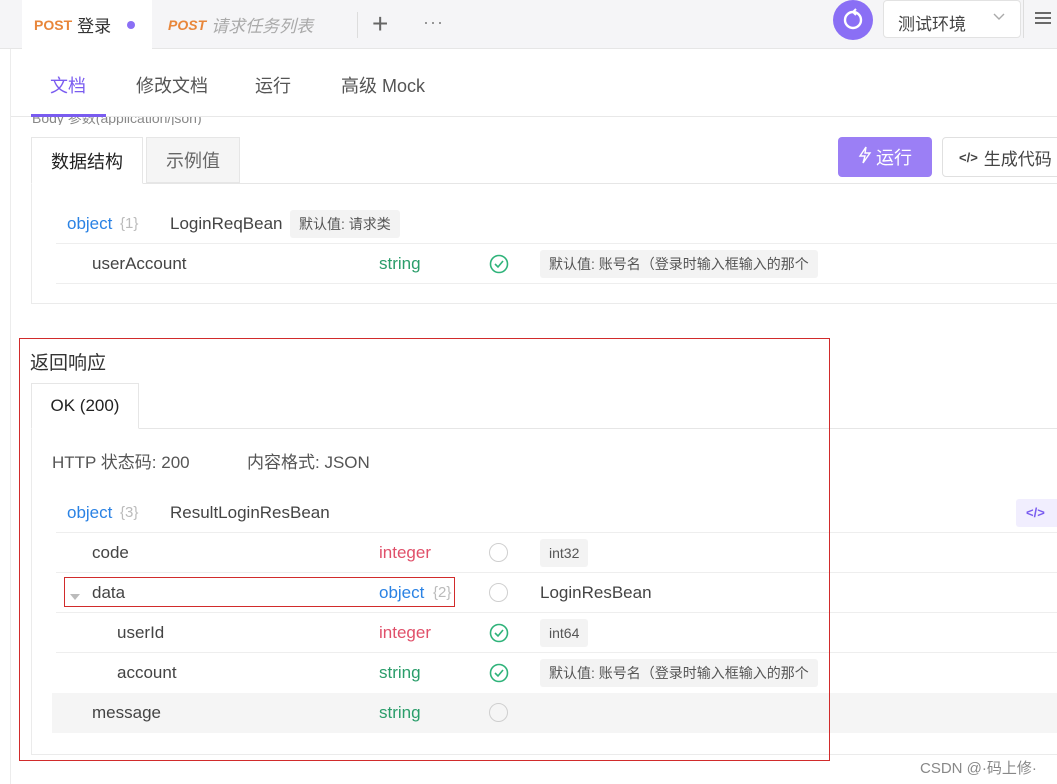 This screenshot has height=784, width=1057. Describe the element at coordinates (87, 160) in the screenshot. I see `tab-data-structure: 数据结构` at that location.